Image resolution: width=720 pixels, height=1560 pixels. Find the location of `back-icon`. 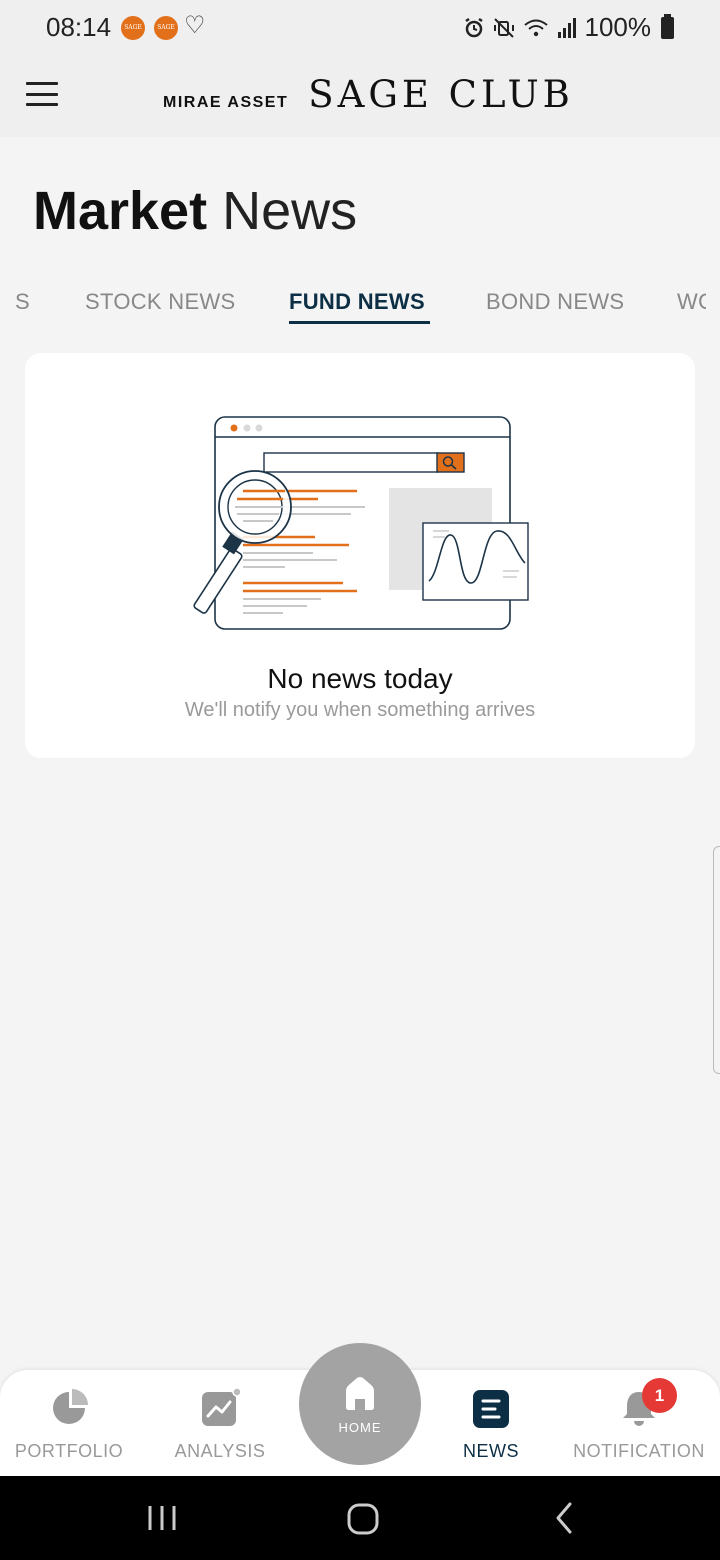

back-icon is located at coordinates (564, 1518).